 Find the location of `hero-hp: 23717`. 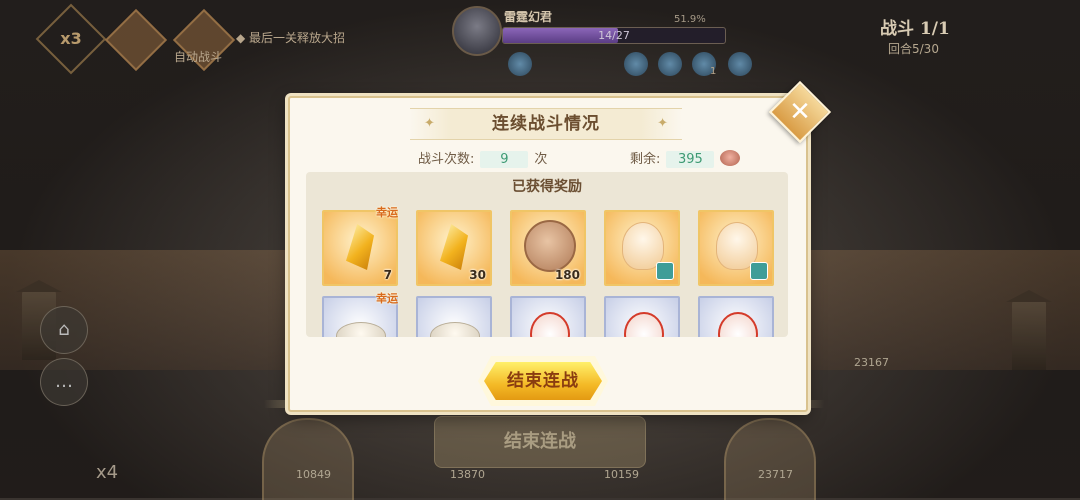

hero-hp: 23717 is located at coordinates (775, 474).